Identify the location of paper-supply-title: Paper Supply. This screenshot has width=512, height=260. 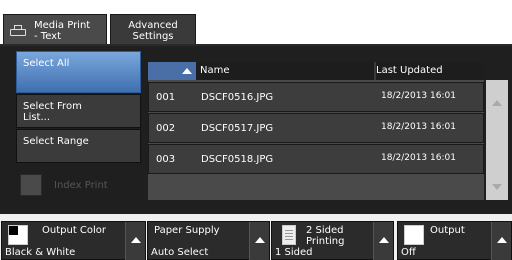
(187, 230).